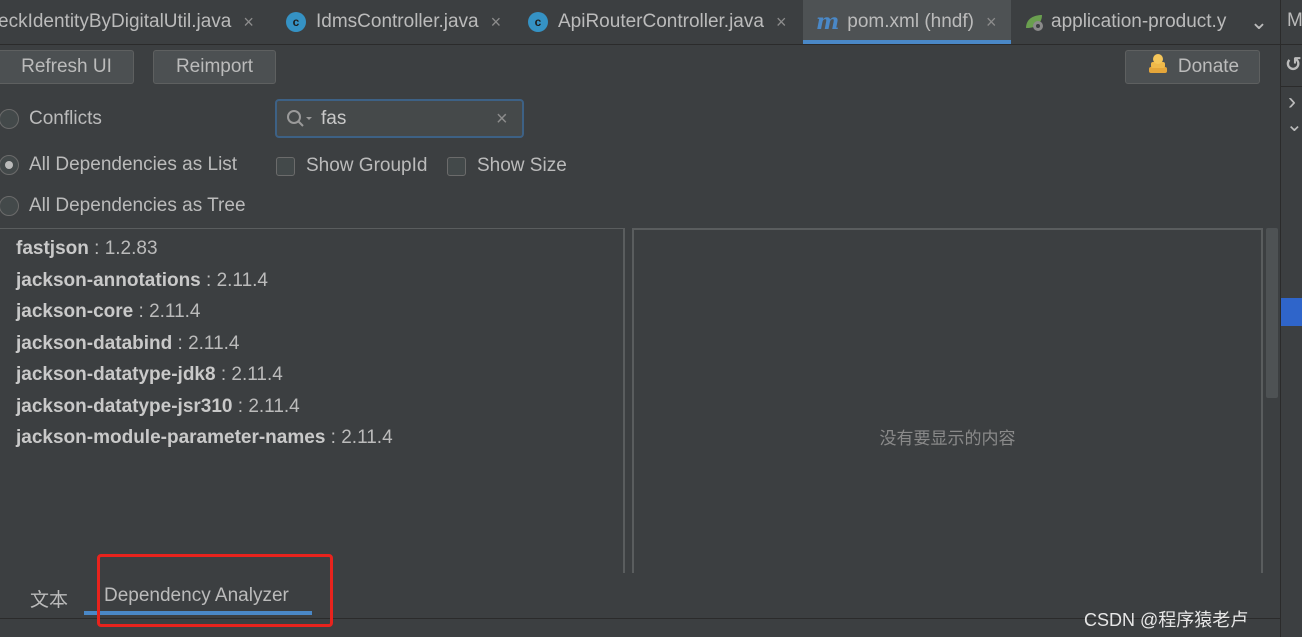 The width and height of the screenshot is (1302, 637). What do you see at coordinates (1294, 124) in the screenshot?
I see `chevron-down-icon: ⌄` at bounding box center [1294, 124].